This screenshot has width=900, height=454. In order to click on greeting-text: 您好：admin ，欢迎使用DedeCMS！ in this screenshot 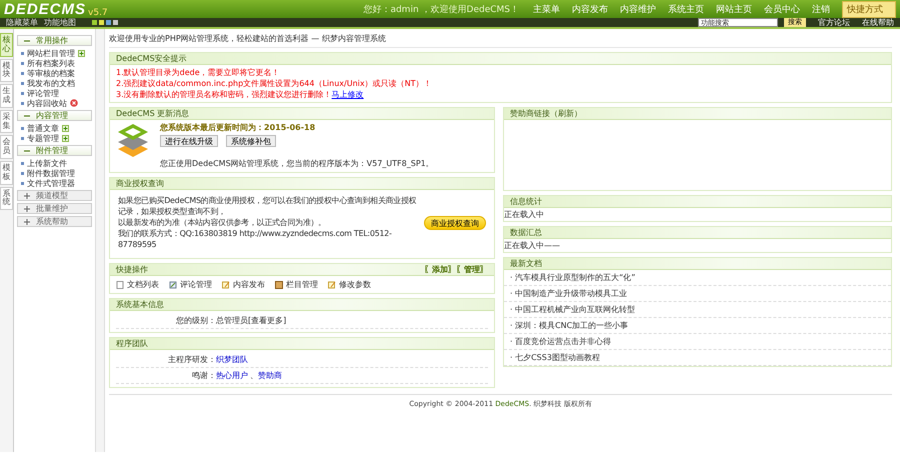, I will do `click(441, 10)`.